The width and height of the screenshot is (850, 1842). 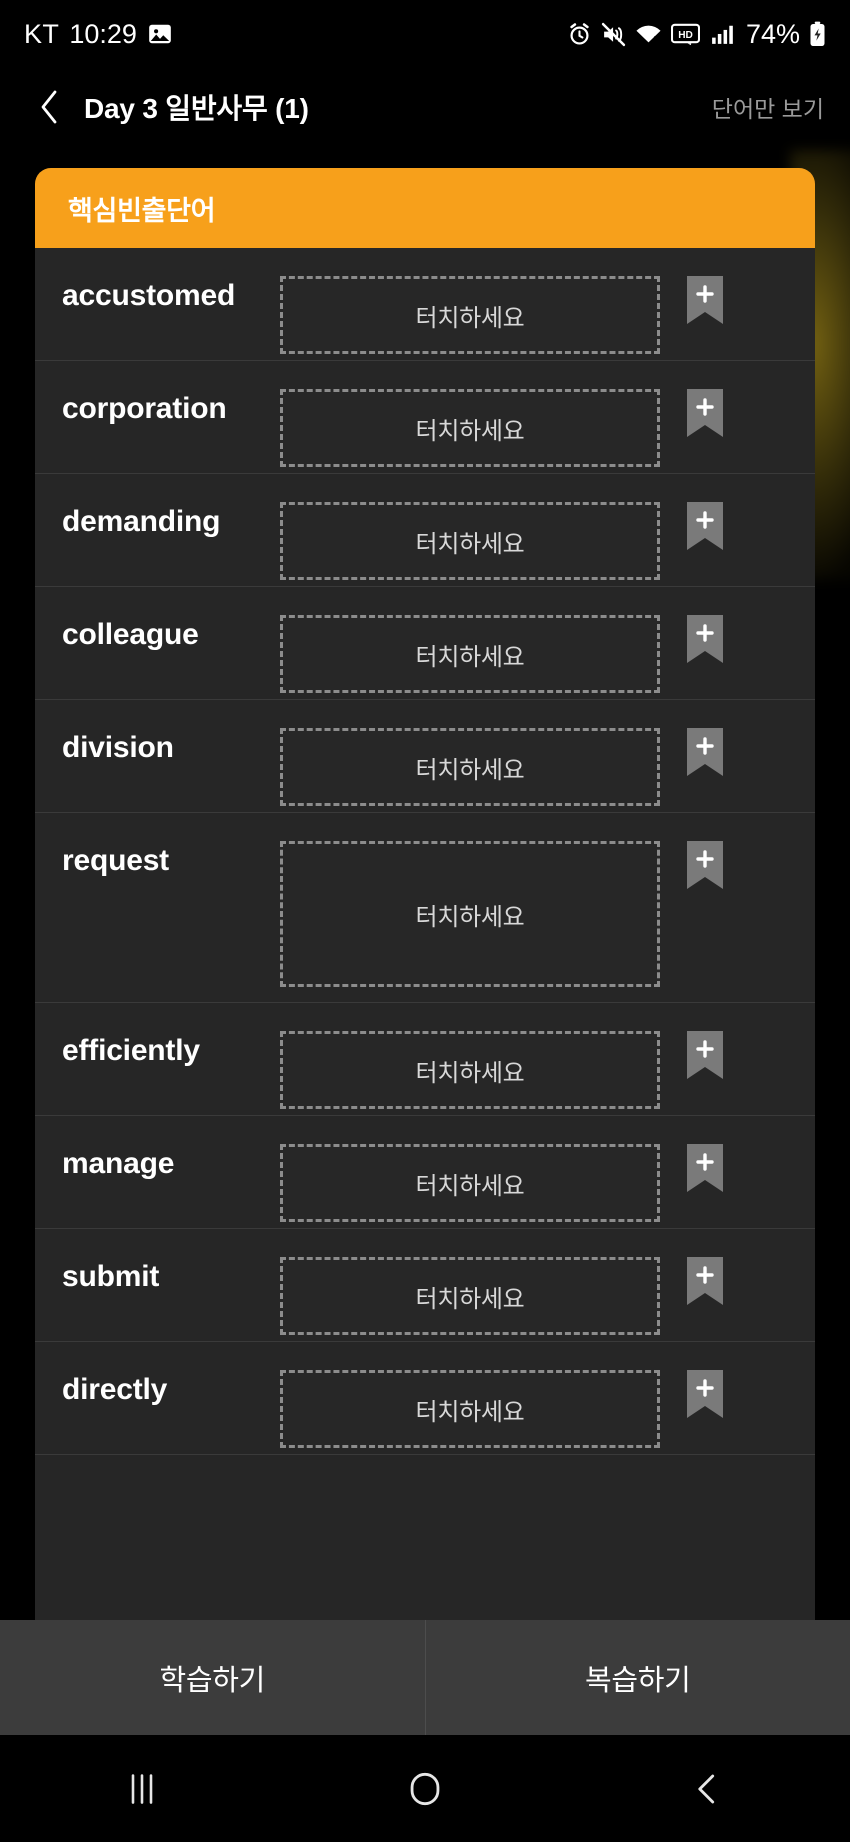 What do you see at coordinates (638, 1677) in the screenshot?
I see `review-button: 복습하기` at bounding box center [638, 1677].